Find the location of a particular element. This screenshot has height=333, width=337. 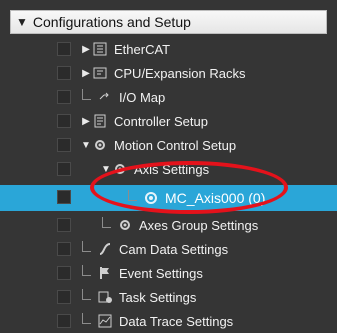

tree-item-mc-axis000: MC_Axis000 (0) is located at coordinates (168, 198).